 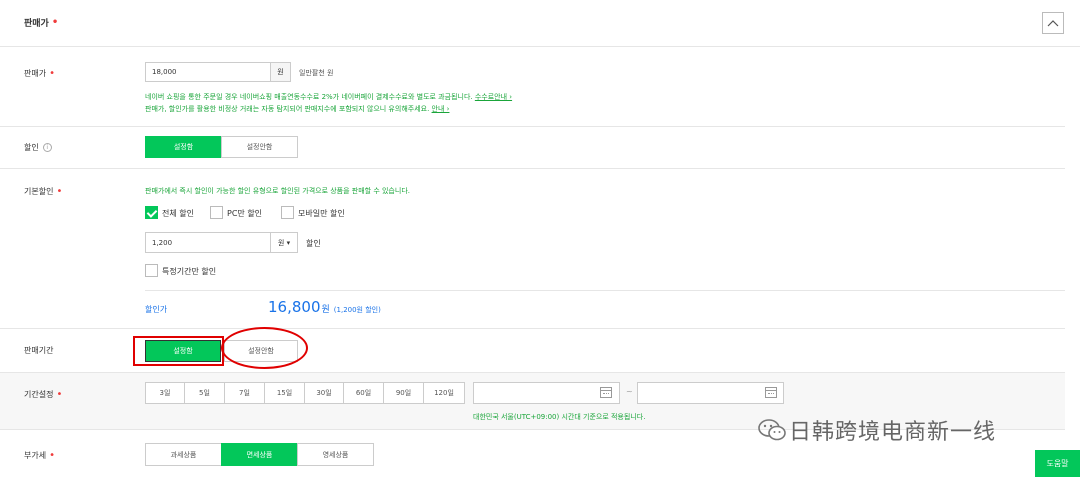 I want to click on basic-discount-label: 기본할인 •, so click(x=43, y=191).